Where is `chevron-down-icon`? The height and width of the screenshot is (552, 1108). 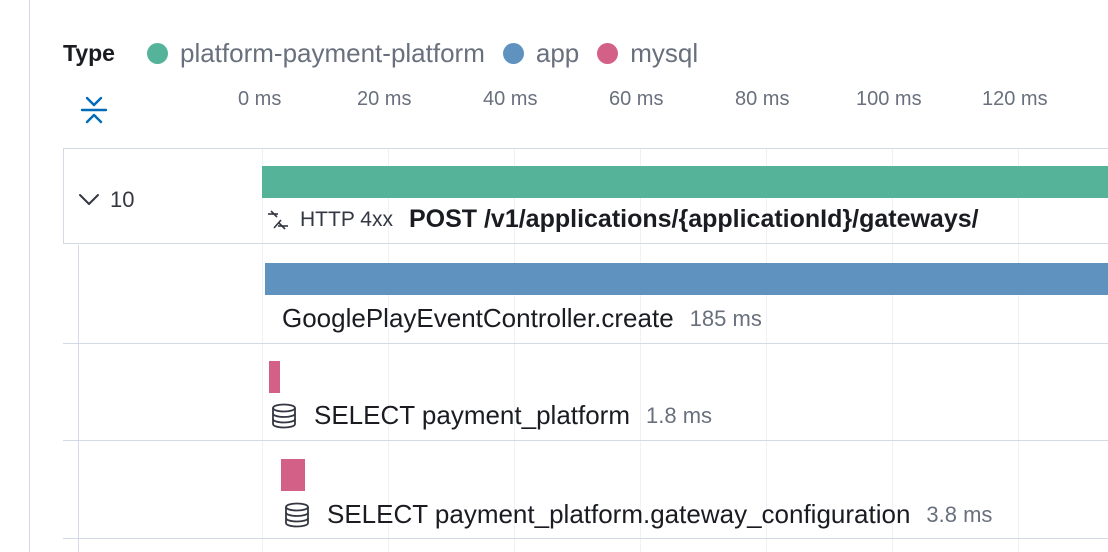
chevron-down-icon is located at coordinates (89, 199).